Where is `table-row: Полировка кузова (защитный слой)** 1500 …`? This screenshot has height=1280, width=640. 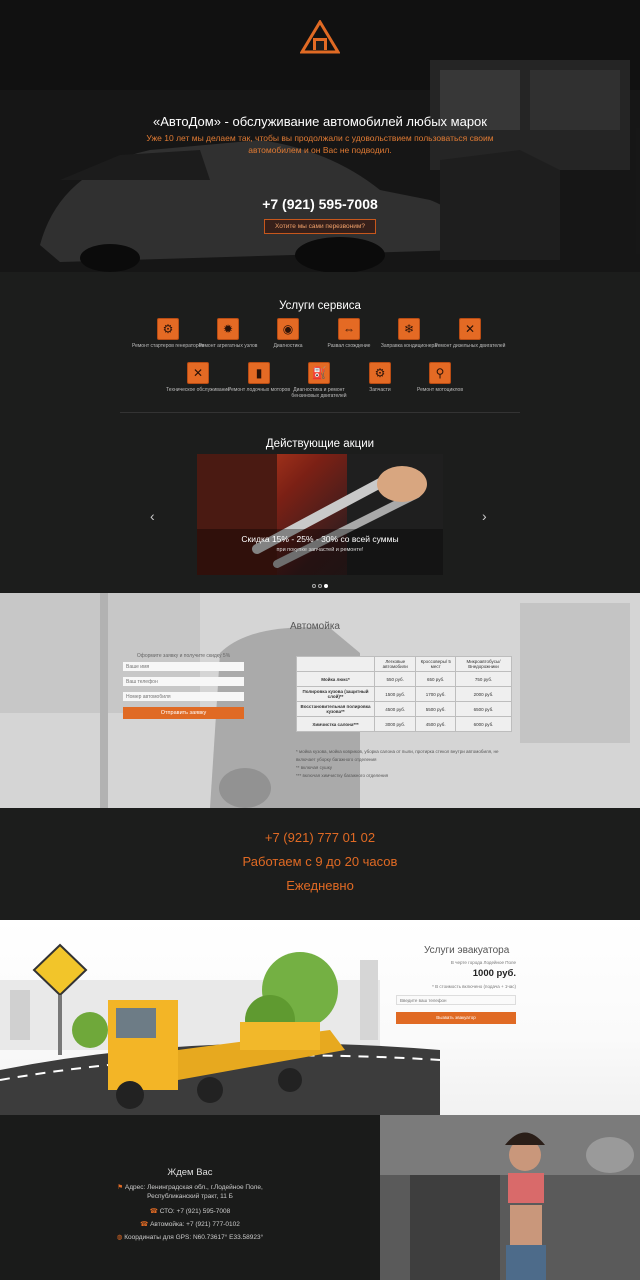
table-row: Полировка кузова (защитный слой)** 1500 … is located at coordinates (404, 694).